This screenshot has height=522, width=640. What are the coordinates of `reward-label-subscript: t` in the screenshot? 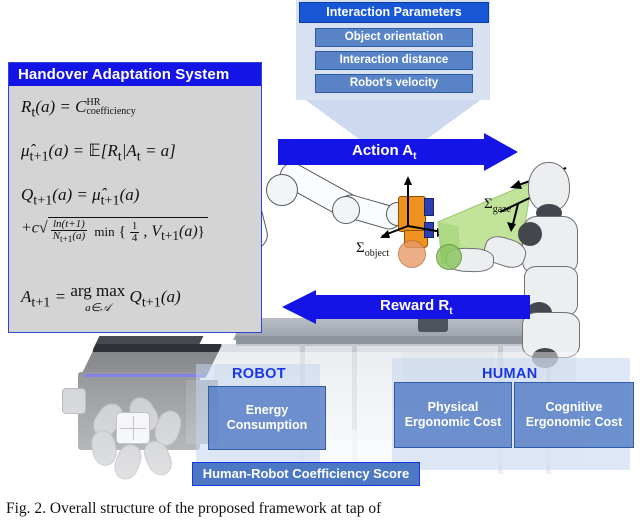 It's located at (451, 311).